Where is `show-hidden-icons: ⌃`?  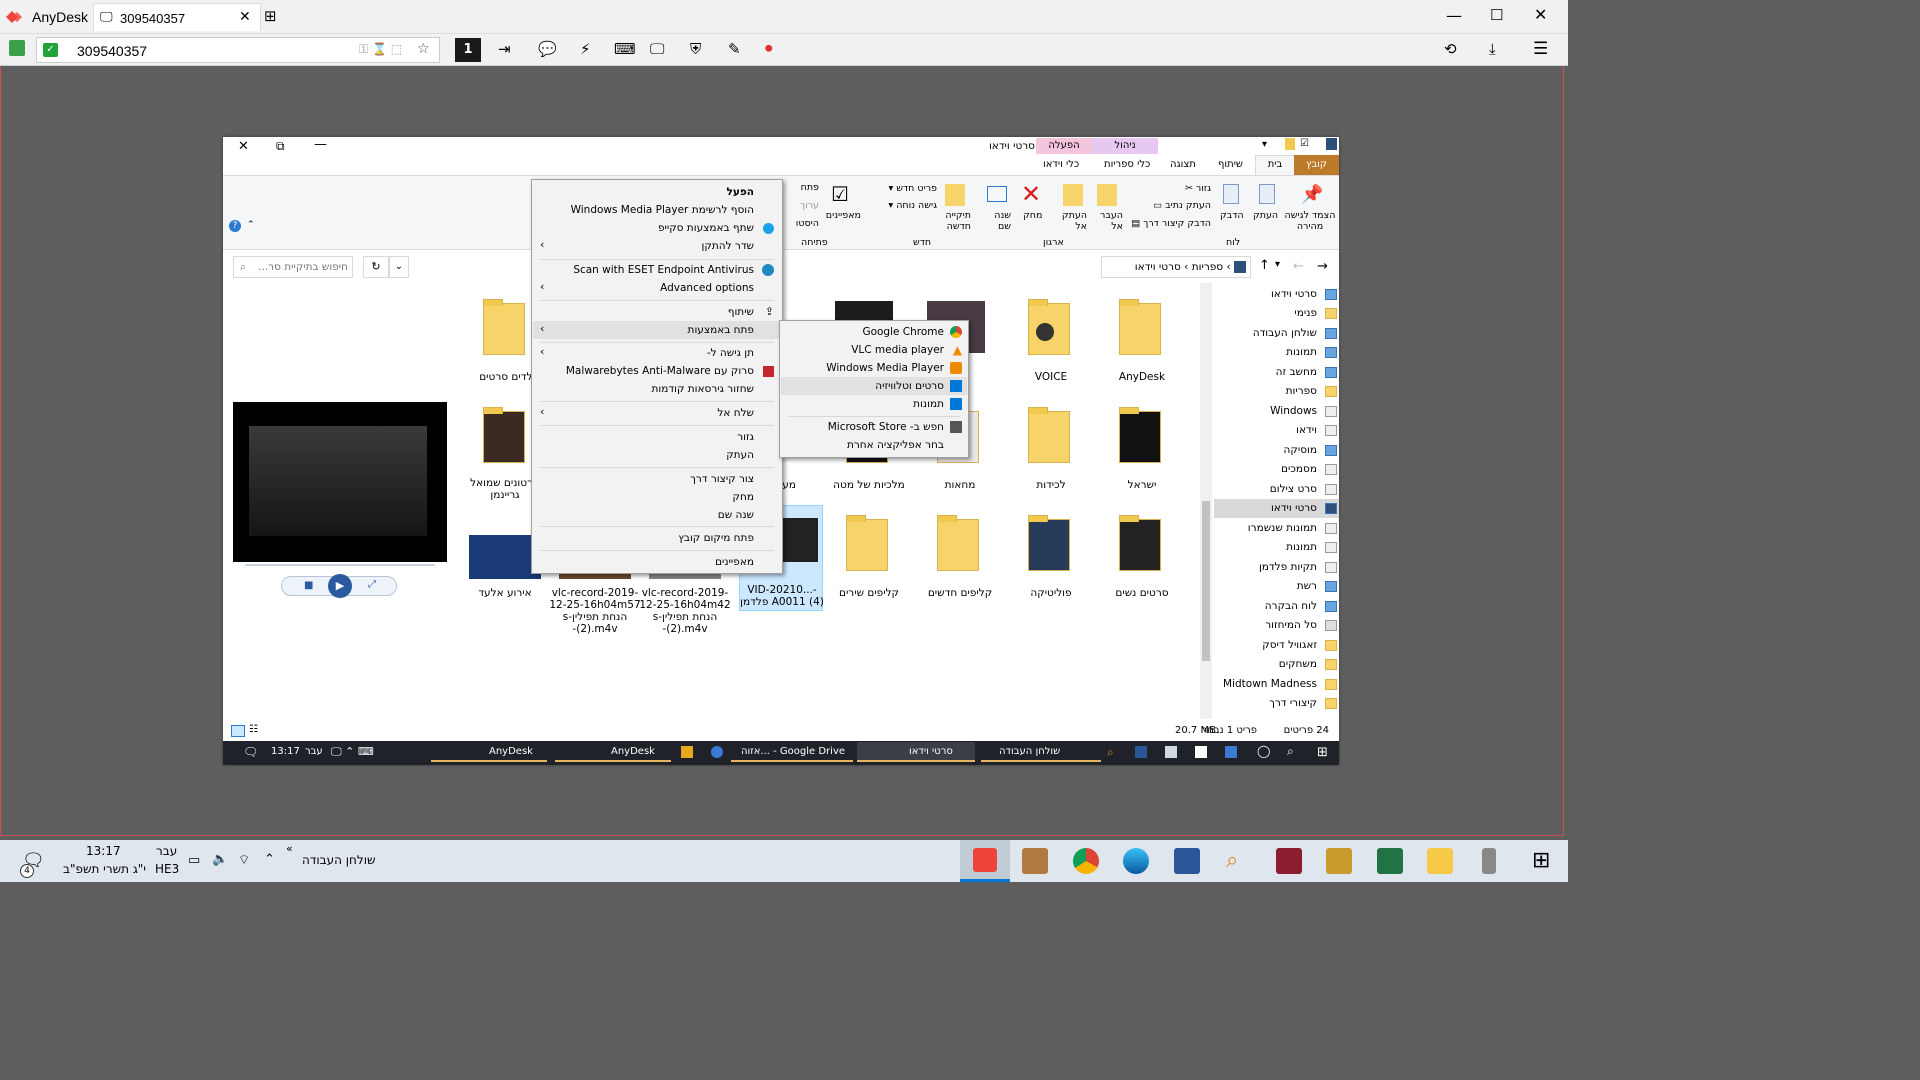 show-hidden-icons: ⌃ is located at coordinates (269, 859).